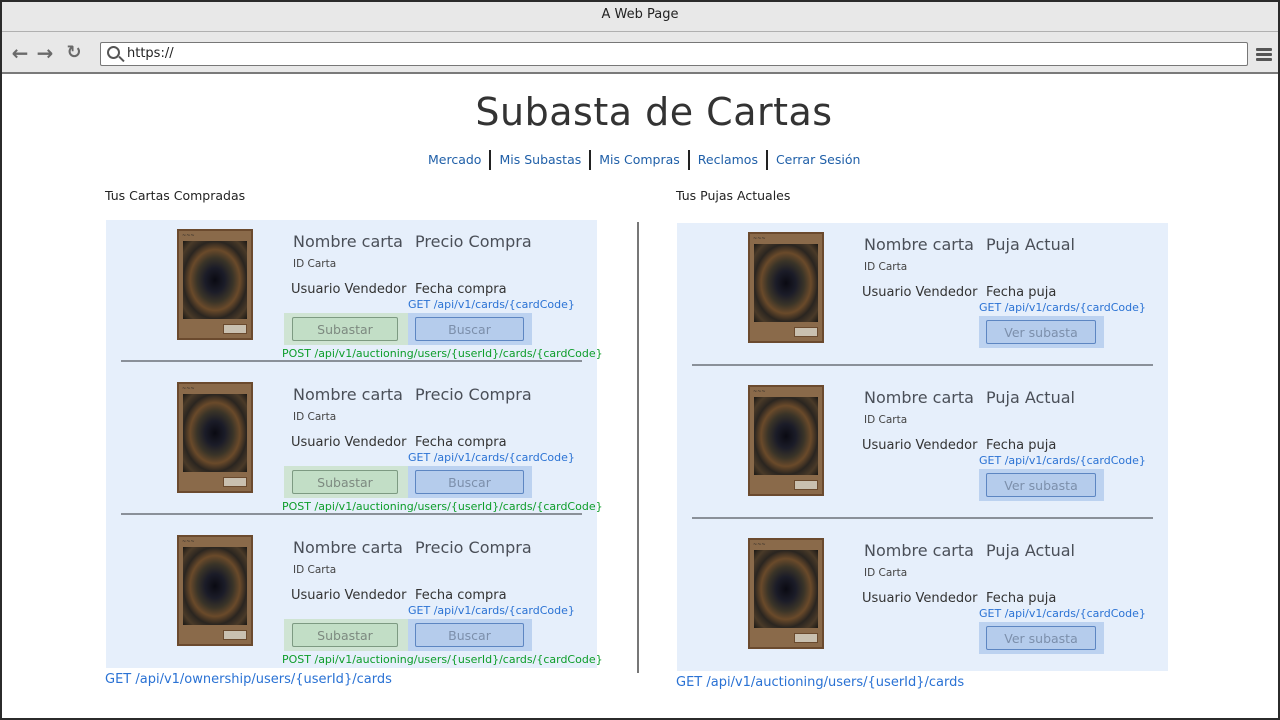 The image size is (1280, 720). What do you see at coordinates (818, 160) in the screenshot?
I see `nav-cerrar-sesion: Cerrar Sesión` at bounding box center [818, 160].